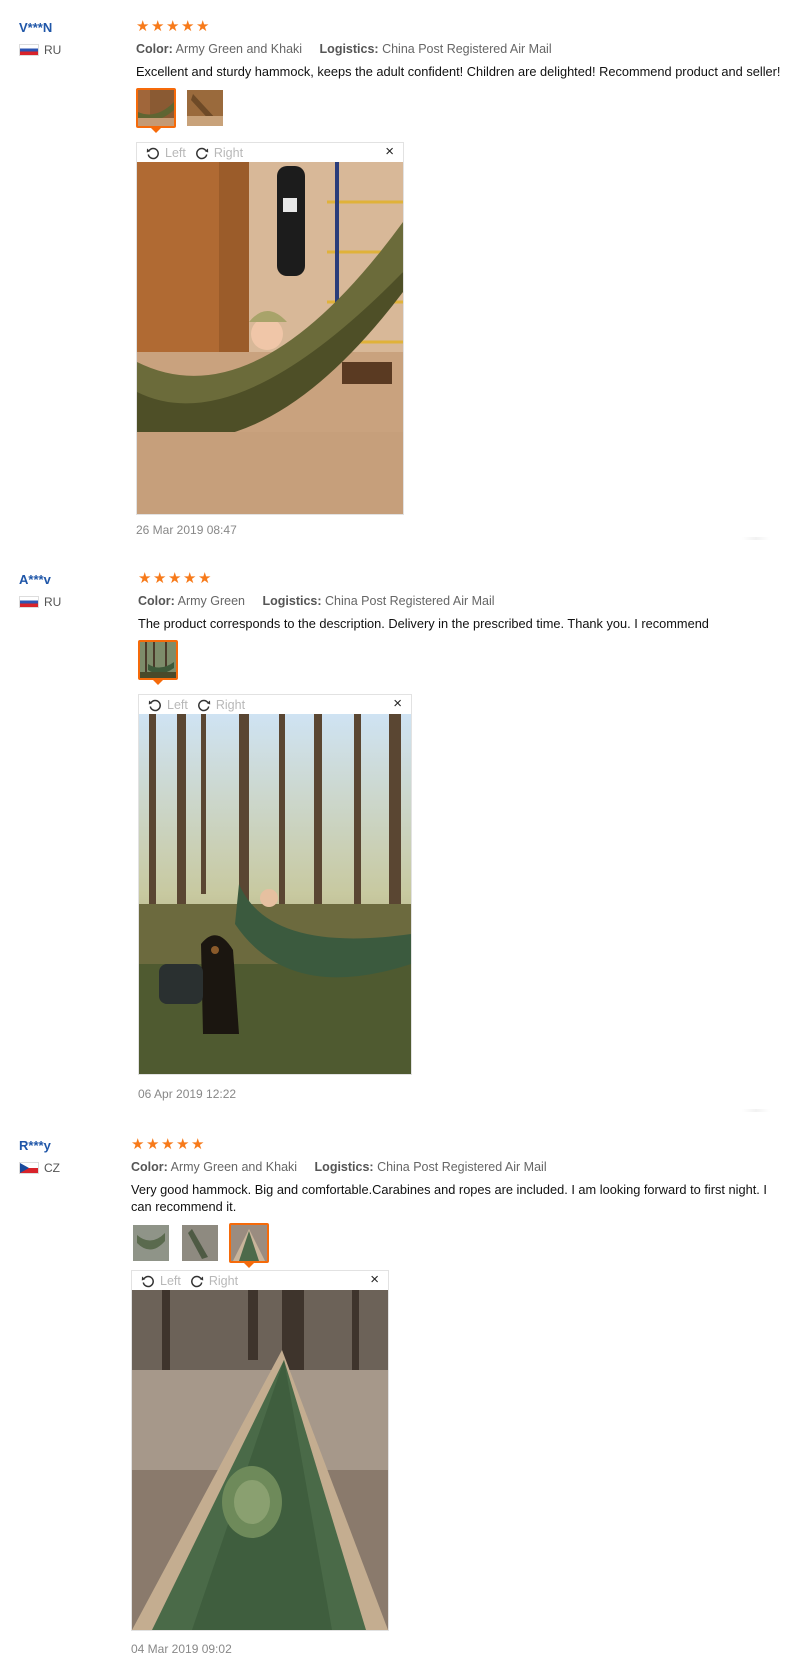 This screenshot has height=1680, width=800. What do you see at coordinates (29, 1168) in the screenshot?
I see `czech-flag-icon` at bounding box center [29, 1168].